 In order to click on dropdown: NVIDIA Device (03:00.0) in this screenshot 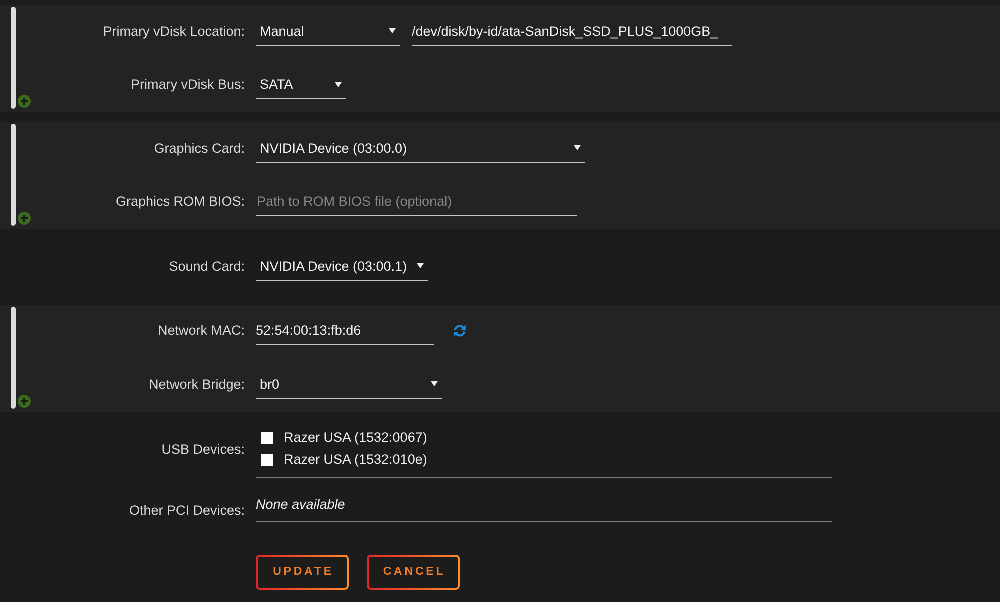, I will do `click(420, 148)`.